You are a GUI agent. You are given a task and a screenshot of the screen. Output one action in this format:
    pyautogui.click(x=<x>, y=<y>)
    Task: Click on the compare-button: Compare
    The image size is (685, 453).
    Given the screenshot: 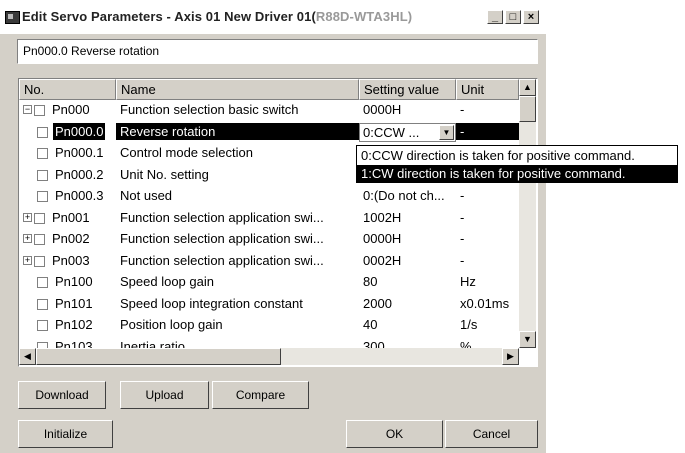 What is the action you would take?
    pyautogui.click(x=260, y=395)
    